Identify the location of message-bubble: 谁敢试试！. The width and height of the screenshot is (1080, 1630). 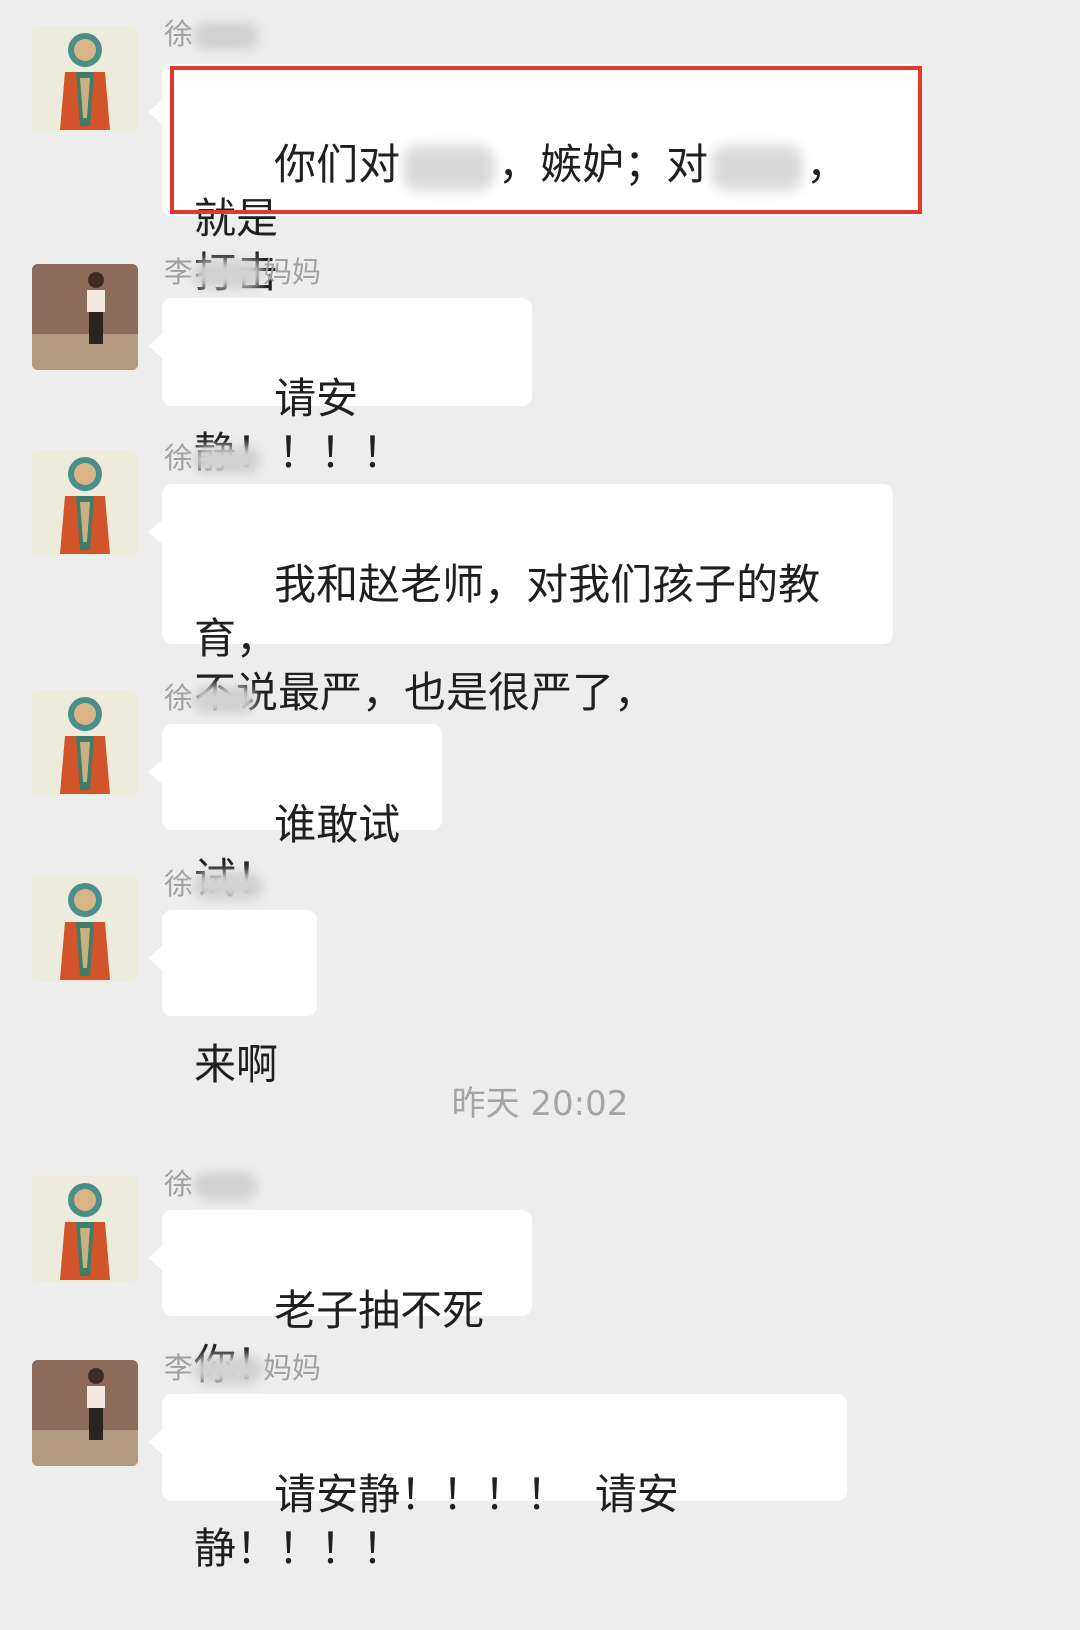
(295, 813).